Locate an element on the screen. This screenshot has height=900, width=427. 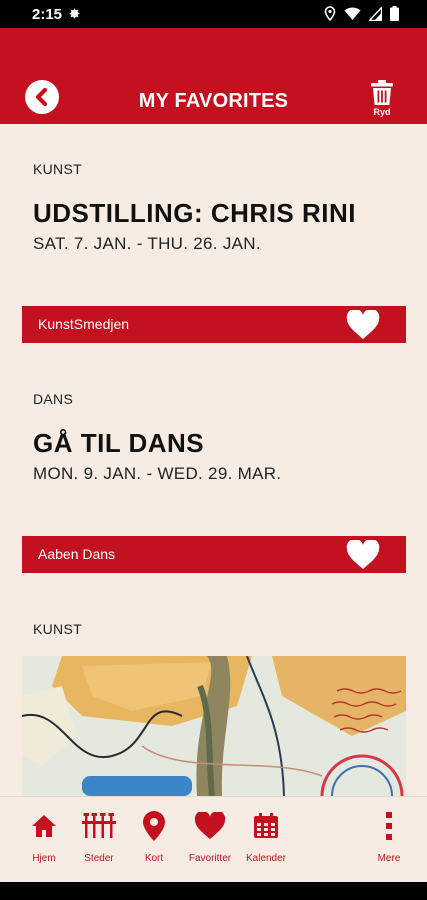
tab-label: Kalender is located at coordinates (266, 858).